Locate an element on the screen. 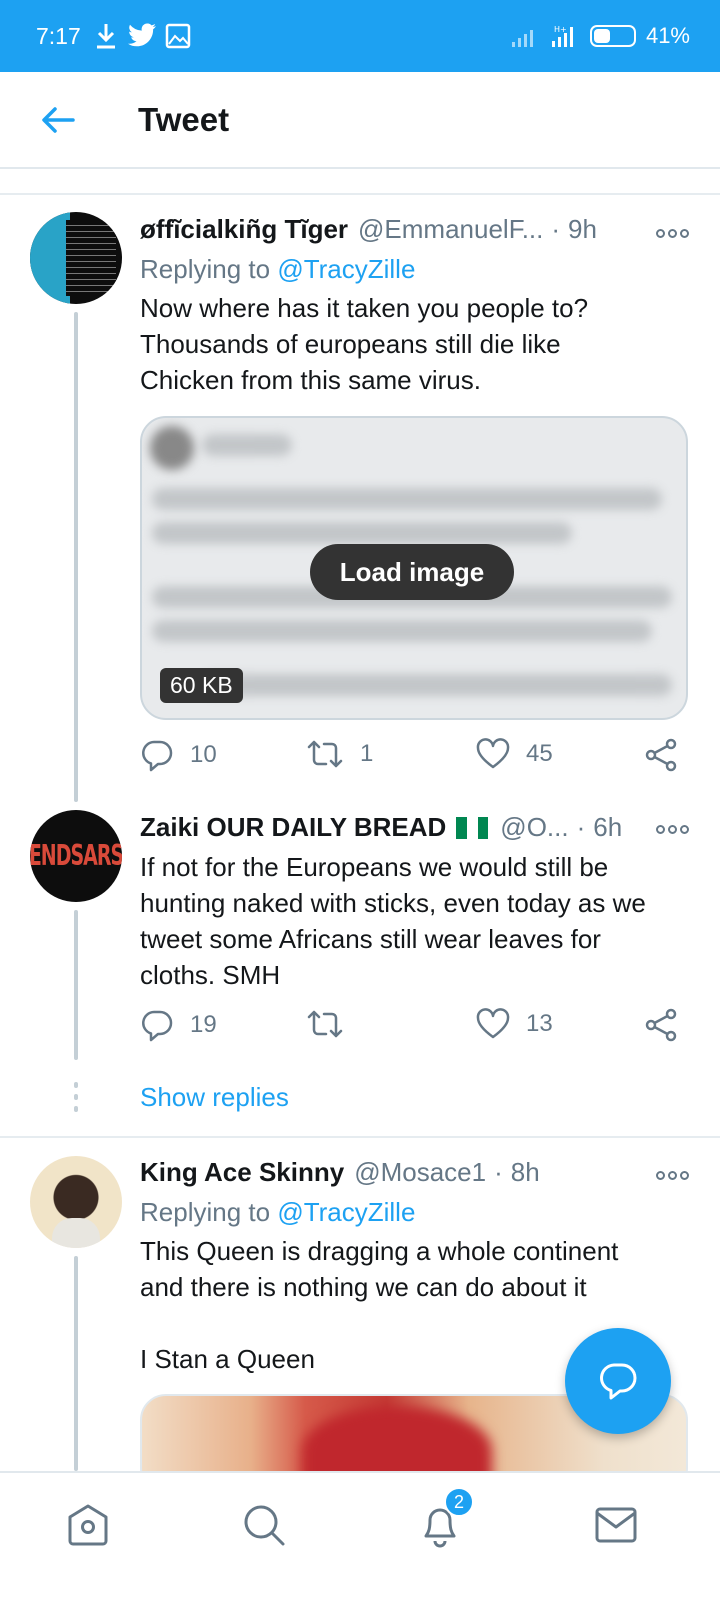  mail-icon is located at coordinates (616, 1525).